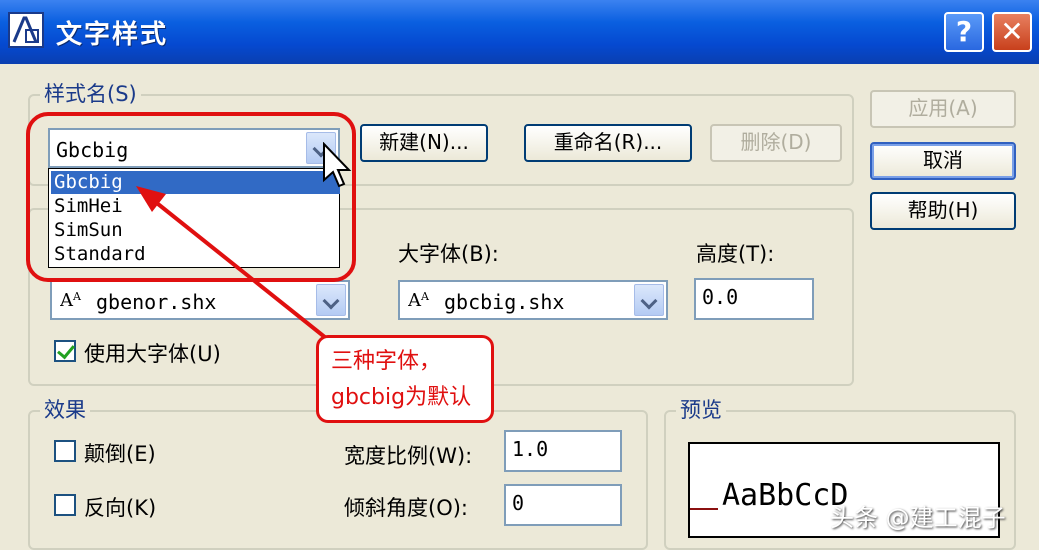 This screenshot has height=550, width=1039. Describe the element at coordinates (401, 397) in the screenshot. I see `callout-line-2: gbcbig为默认` at that location.